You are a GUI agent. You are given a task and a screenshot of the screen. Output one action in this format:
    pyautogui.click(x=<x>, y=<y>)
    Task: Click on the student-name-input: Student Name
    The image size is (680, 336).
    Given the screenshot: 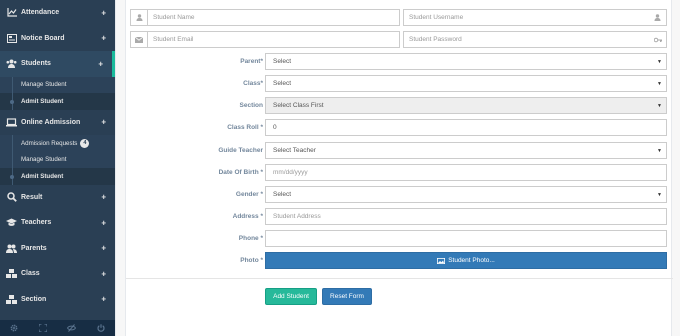 What is the action you would take?
    pyautogui.click(x=174, y=17)
    